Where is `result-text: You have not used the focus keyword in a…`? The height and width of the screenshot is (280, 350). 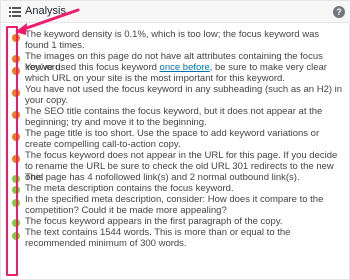
result-text: You have not used the focus keyword in a… is located at coordinates (184, 95).